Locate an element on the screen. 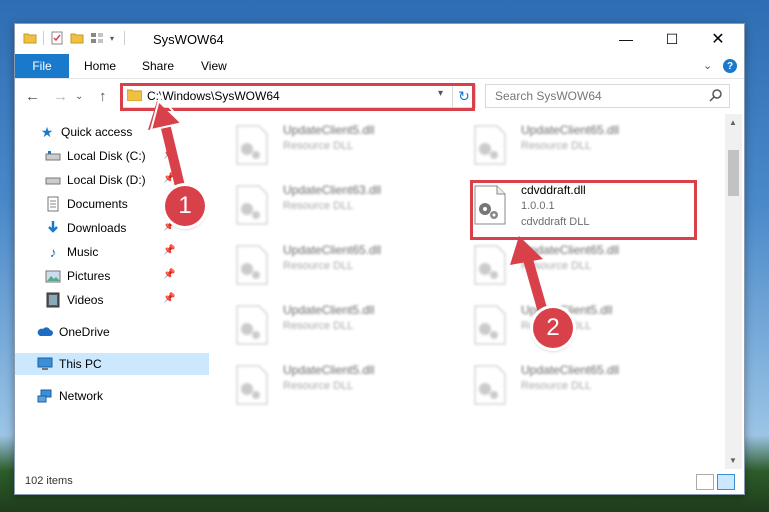 Image resolution: width=769 pixels, height=512 pixels. scrollbar-thumb is located at coordinates (733, 173).